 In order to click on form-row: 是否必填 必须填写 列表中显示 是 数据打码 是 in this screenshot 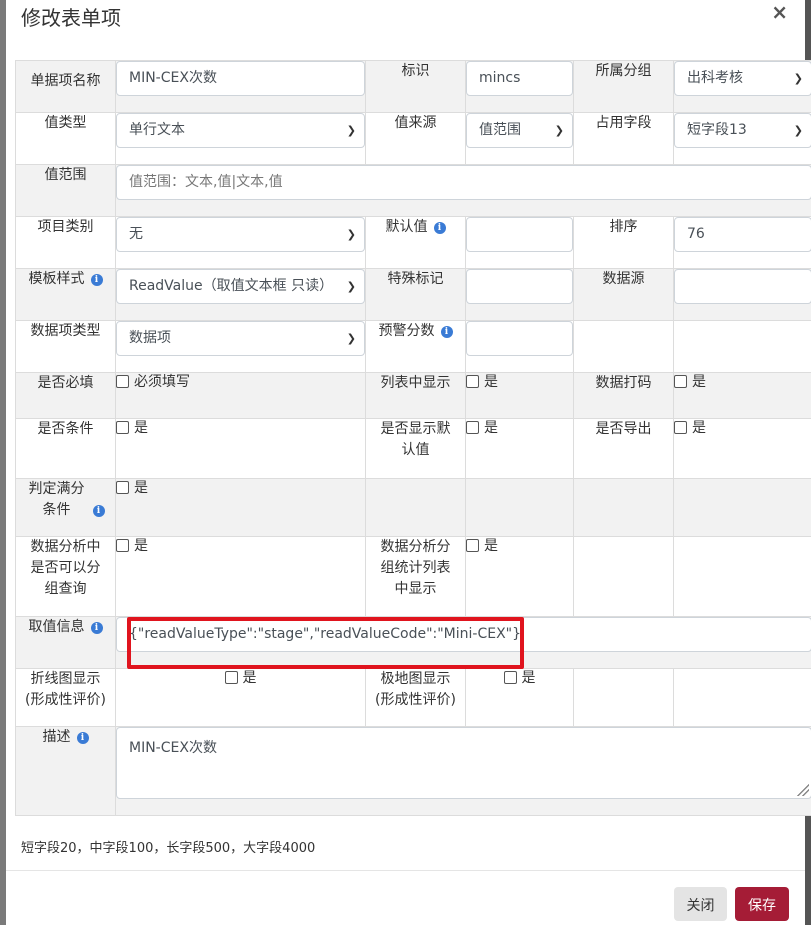, I will do `click(413, 395)`.